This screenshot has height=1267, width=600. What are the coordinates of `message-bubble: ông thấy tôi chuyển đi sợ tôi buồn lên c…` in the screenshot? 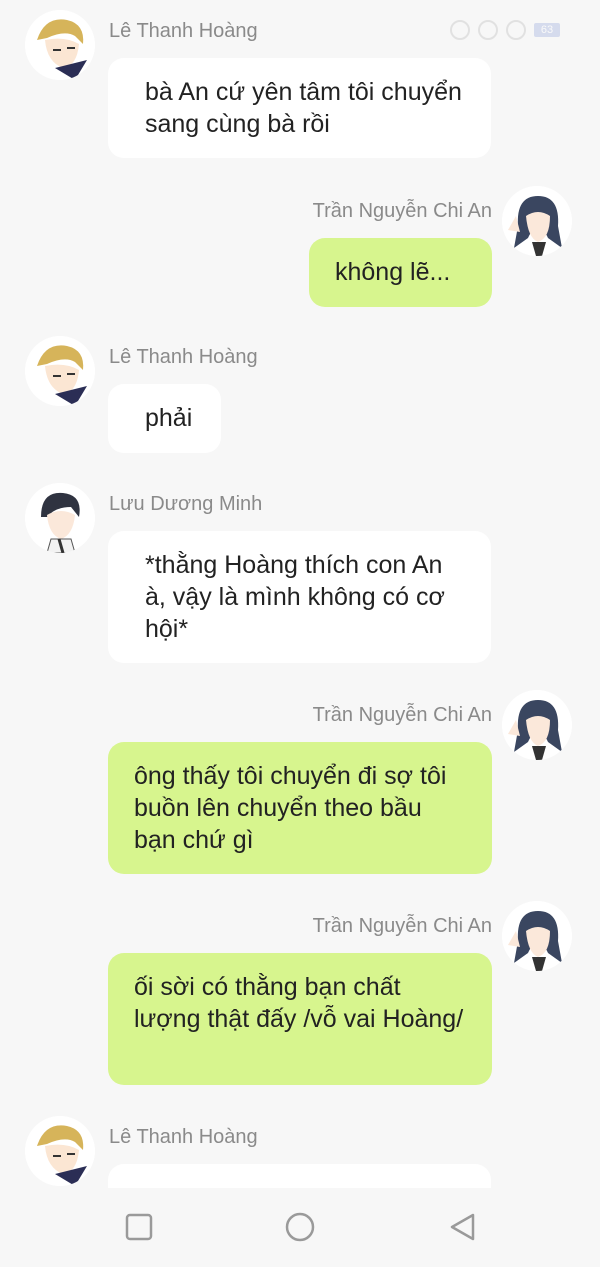 It's located at (300, 808).